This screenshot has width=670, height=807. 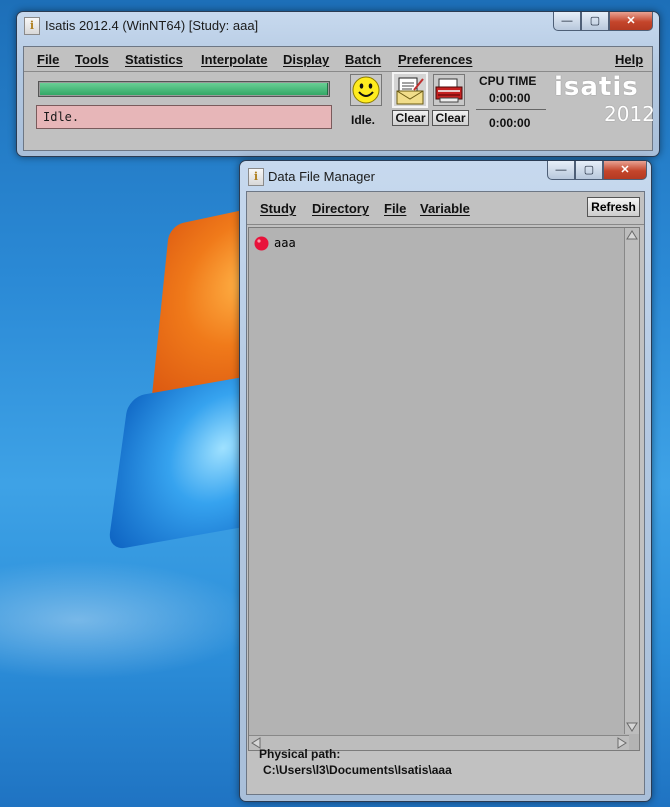 I want to click on physical-path-value: C:\Users\l3\Documents\Isatis\aaa, so click(x=357, y=770).